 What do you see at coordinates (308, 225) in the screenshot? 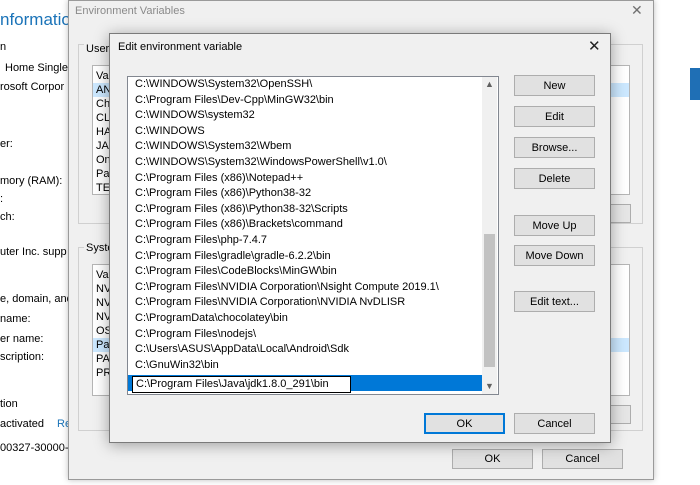
I see `path-item: C:\Program Files (x86)\Brackets\command` at bounding box center [308, 225].